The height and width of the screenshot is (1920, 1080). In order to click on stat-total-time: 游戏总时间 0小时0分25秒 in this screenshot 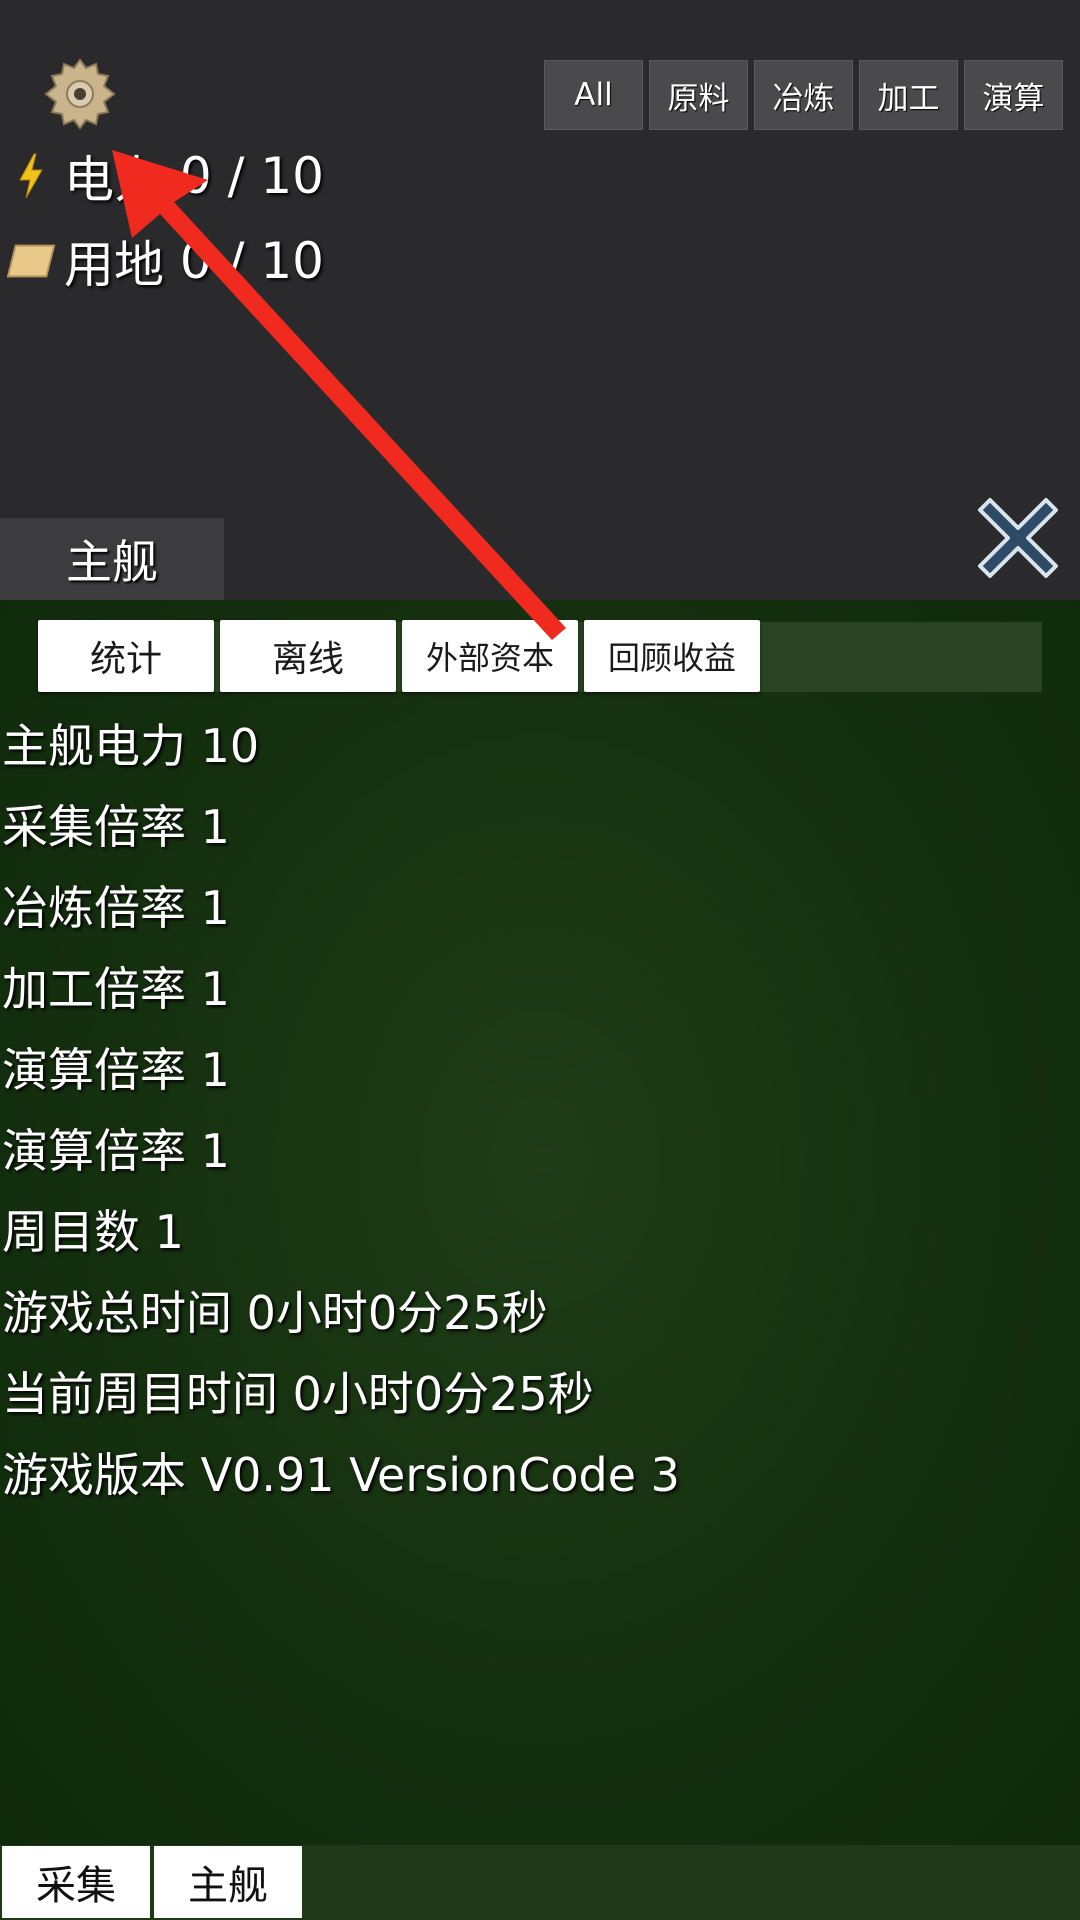, I will do `click(275, 1312)`.